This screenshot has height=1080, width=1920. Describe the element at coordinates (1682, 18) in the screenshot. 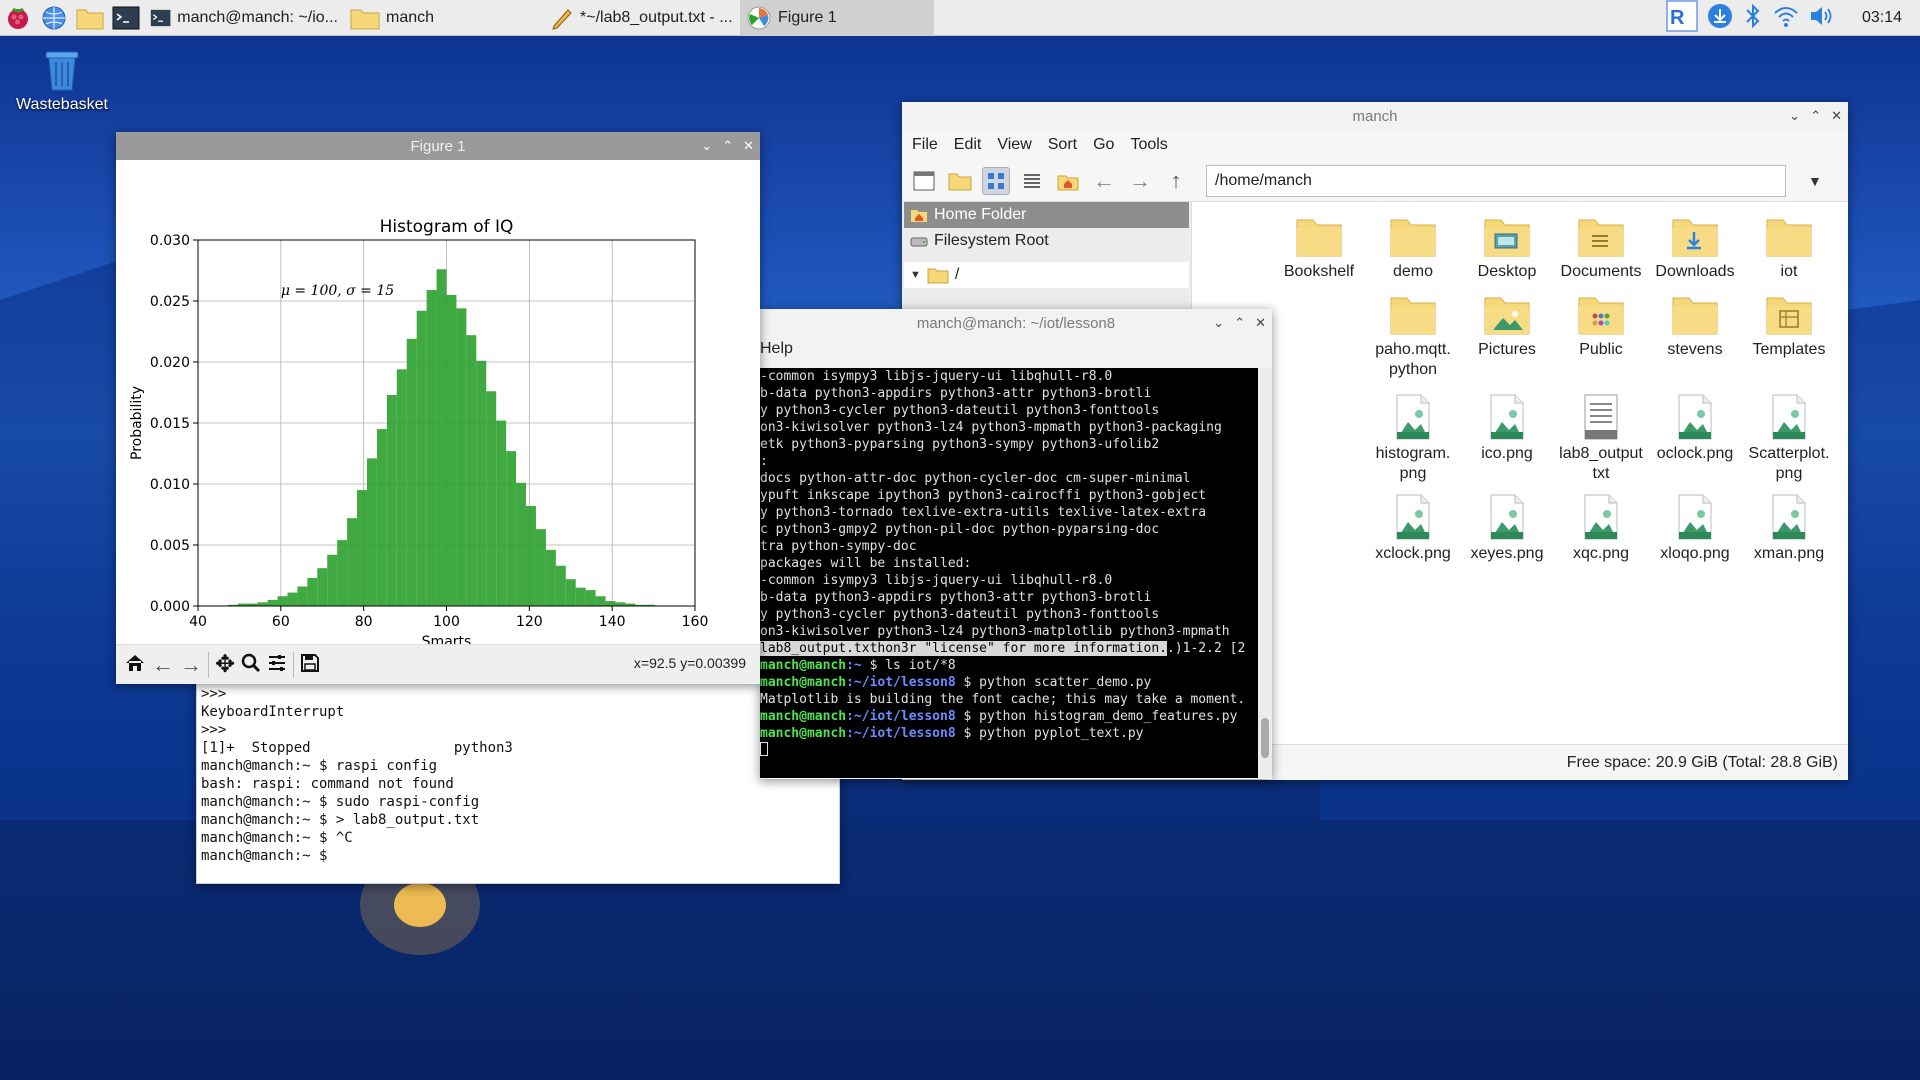

I see `vnc-icon: R` at that location.